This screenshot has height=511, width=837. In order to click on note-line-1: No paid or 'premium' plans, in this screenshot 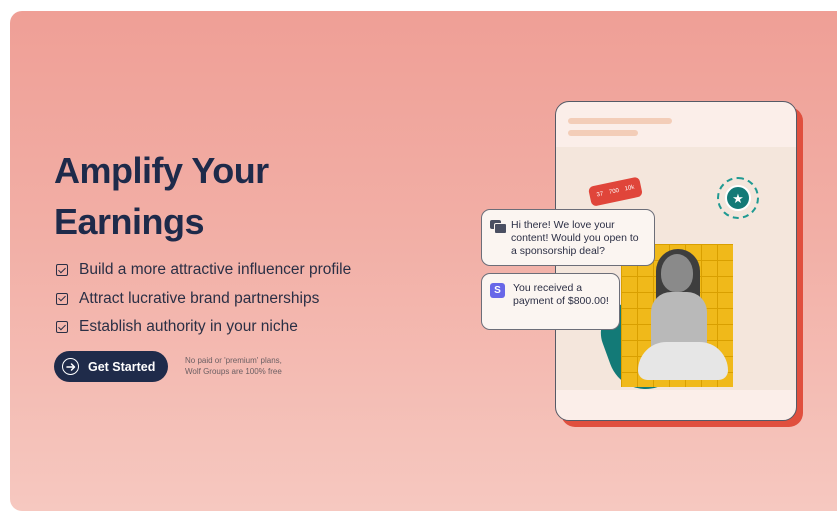, I will do `click(233, 360)`.